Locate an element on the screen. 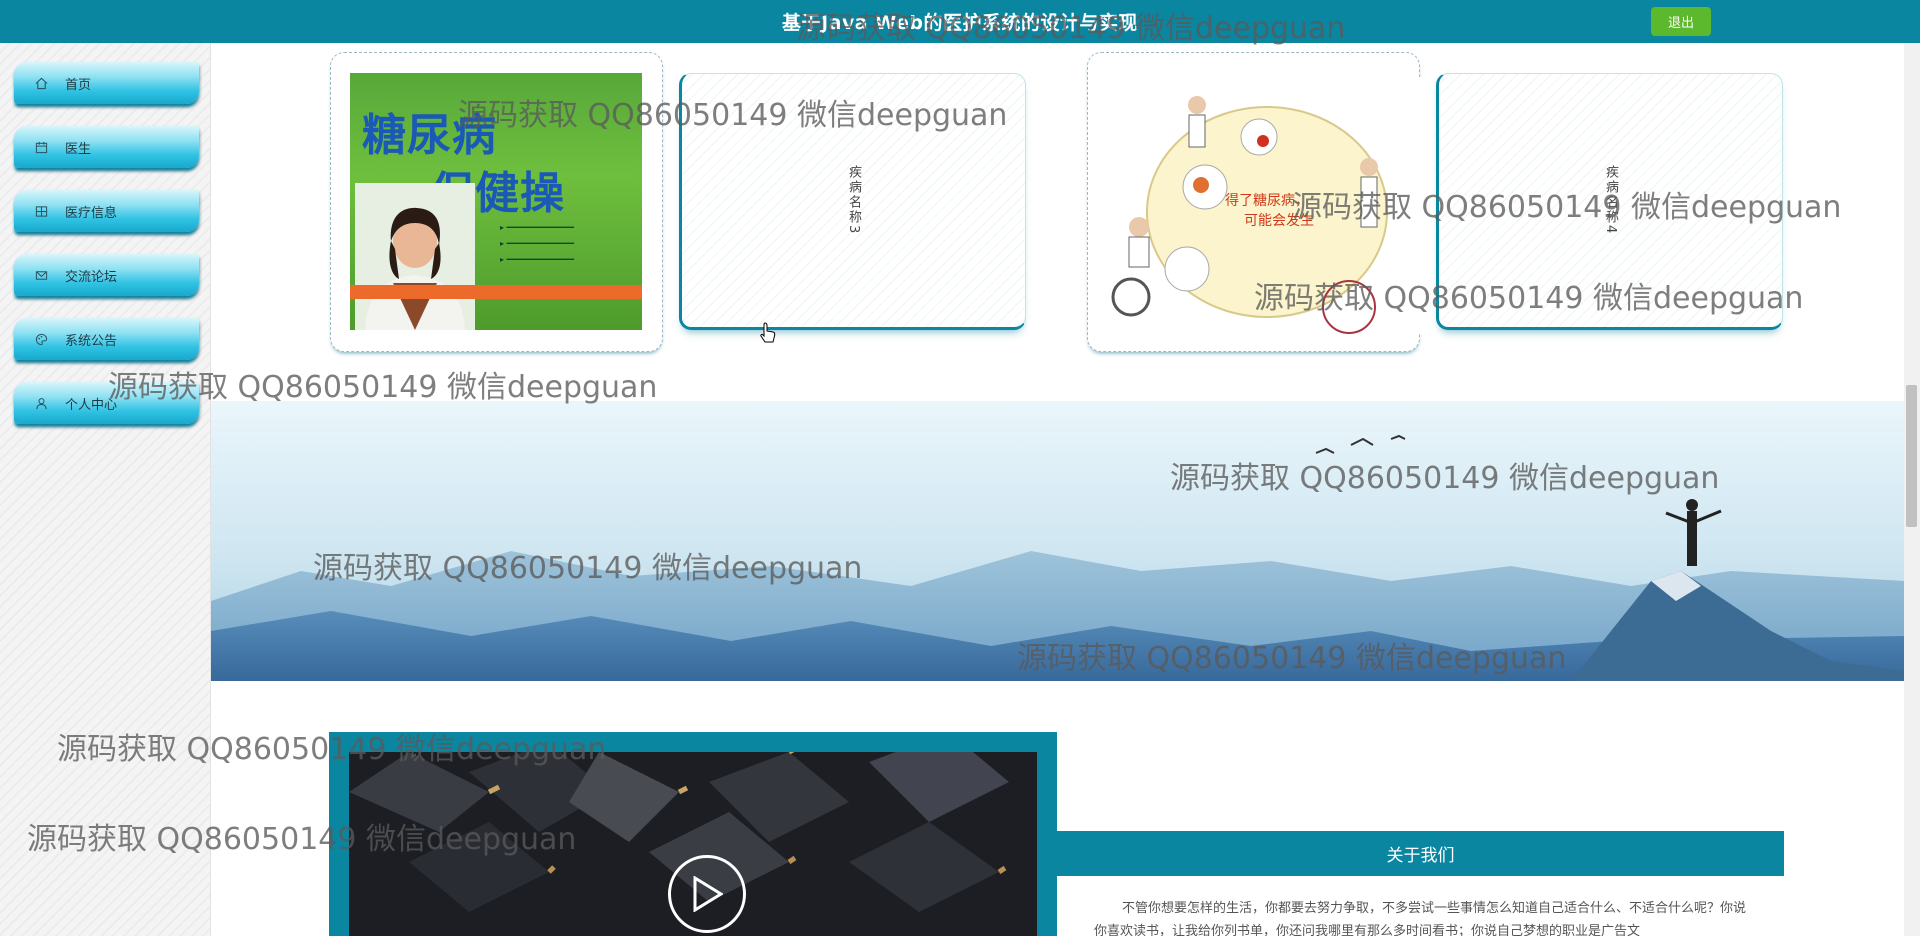 The height and width of the screenshot is (936, 1920). sidebar: 首页 医生 医疗信息 交流论坛 系统公告 个人中心 is located at coordinates (105, 489).